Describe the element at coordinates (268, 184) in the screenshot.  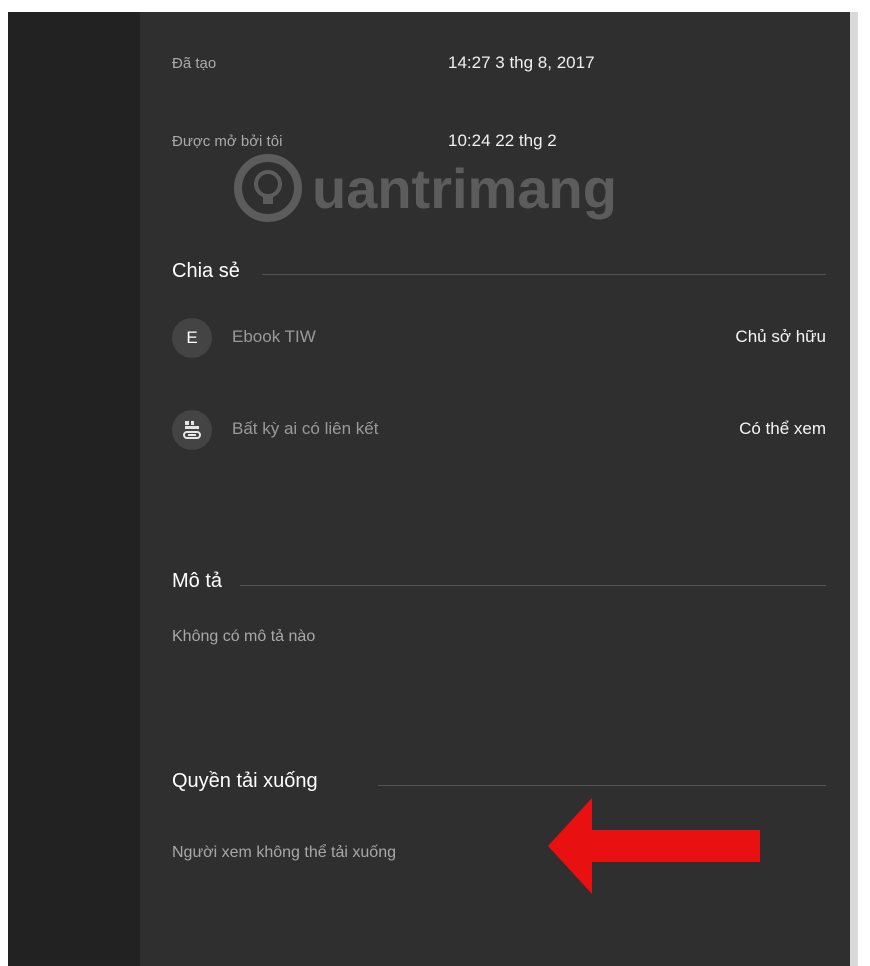
I see `lightbulb-icon` at that location.